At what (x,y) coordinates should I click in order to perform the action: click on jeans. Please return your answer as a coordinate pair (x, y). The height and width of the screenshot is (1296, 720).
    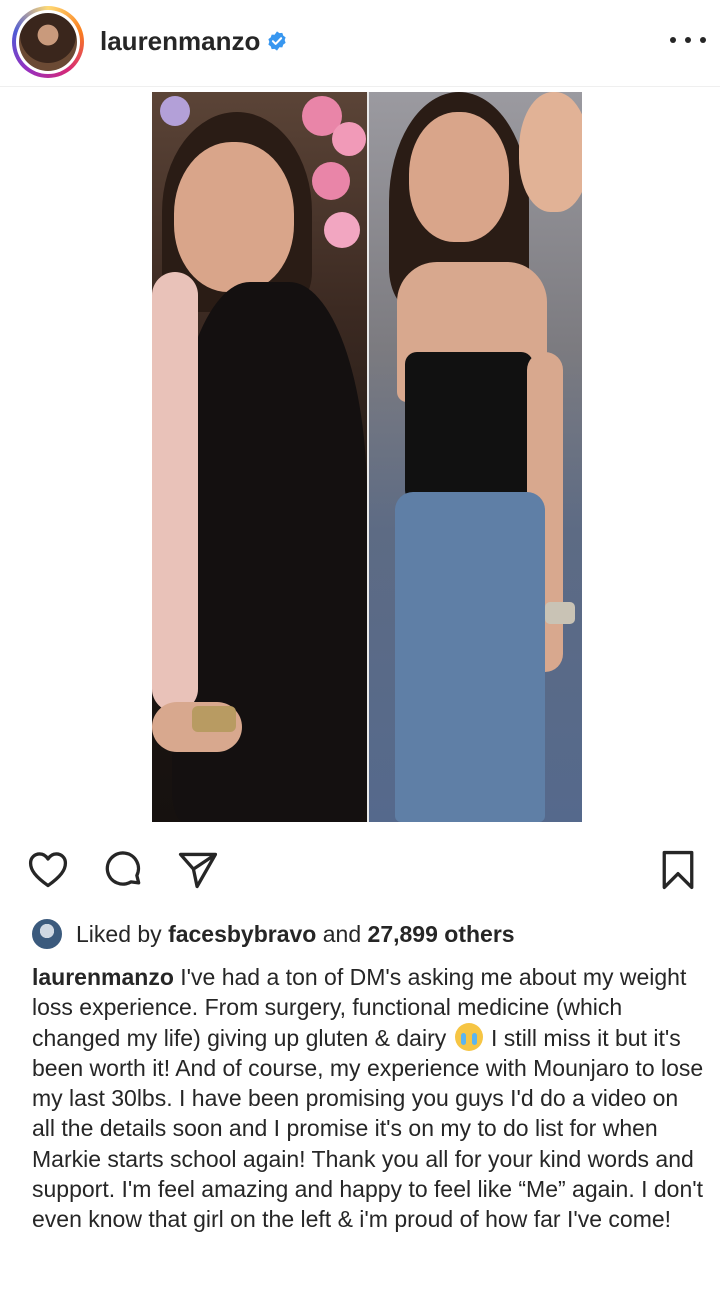
    Looking at the image, I should click on (470, 657).